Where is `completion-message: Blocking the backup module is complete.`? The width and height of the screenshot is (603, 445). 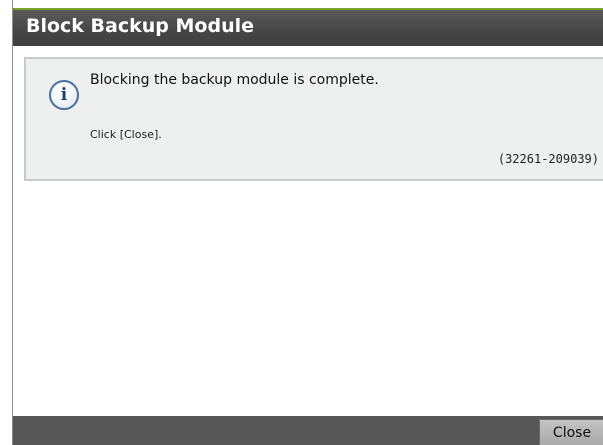
completion-message: Blocking the backup module is complete. is located at coordinates (234, 80).